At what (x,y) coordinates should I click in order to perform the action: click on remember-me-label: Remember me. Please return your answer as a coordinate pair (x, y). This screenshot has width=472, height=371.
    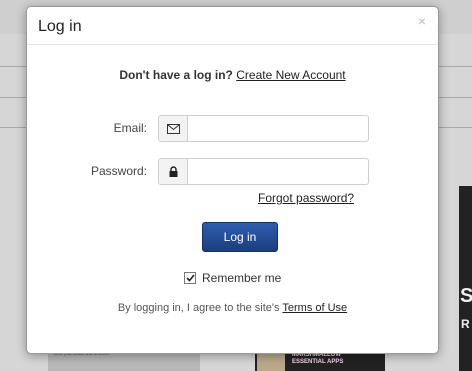
    Looking at the image, I should click on (242, 278).